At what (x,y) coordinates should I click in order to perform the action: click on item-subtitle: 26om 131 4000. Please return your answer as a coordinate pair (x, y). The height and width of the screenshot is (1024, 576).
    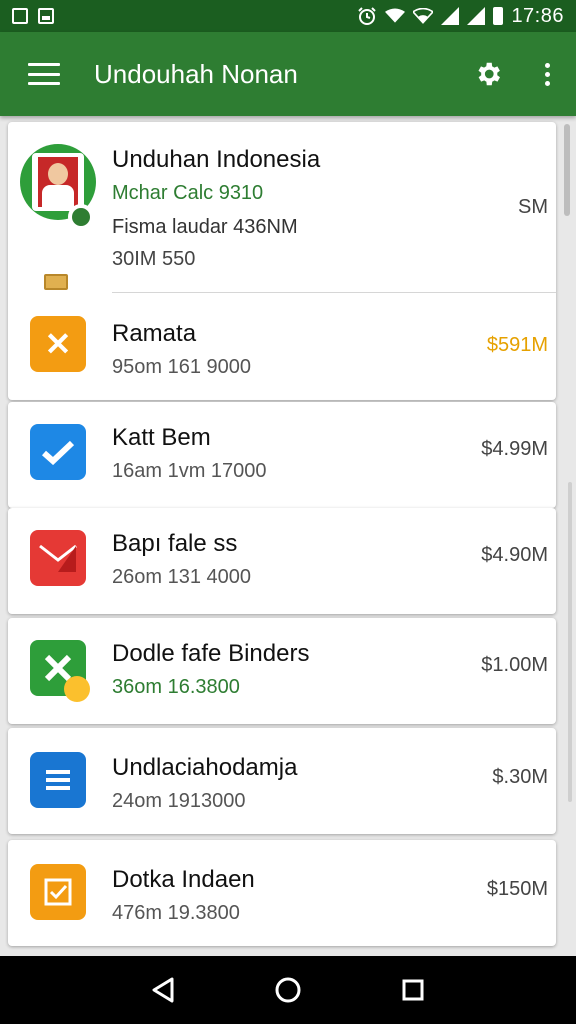
    Looking at the image, I should click on (182, 577).